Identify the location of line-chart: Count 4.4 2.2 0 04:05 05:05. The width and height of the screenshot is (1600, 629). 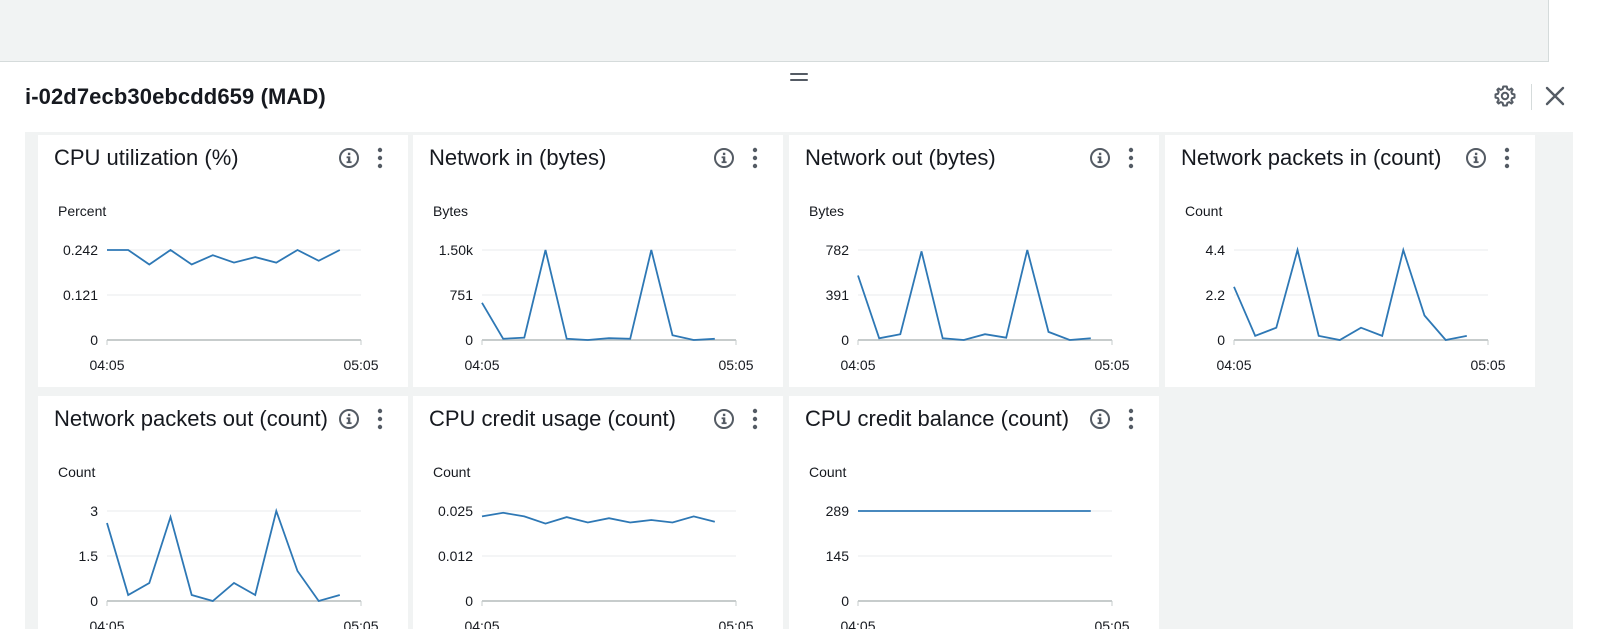
(1345, 288).